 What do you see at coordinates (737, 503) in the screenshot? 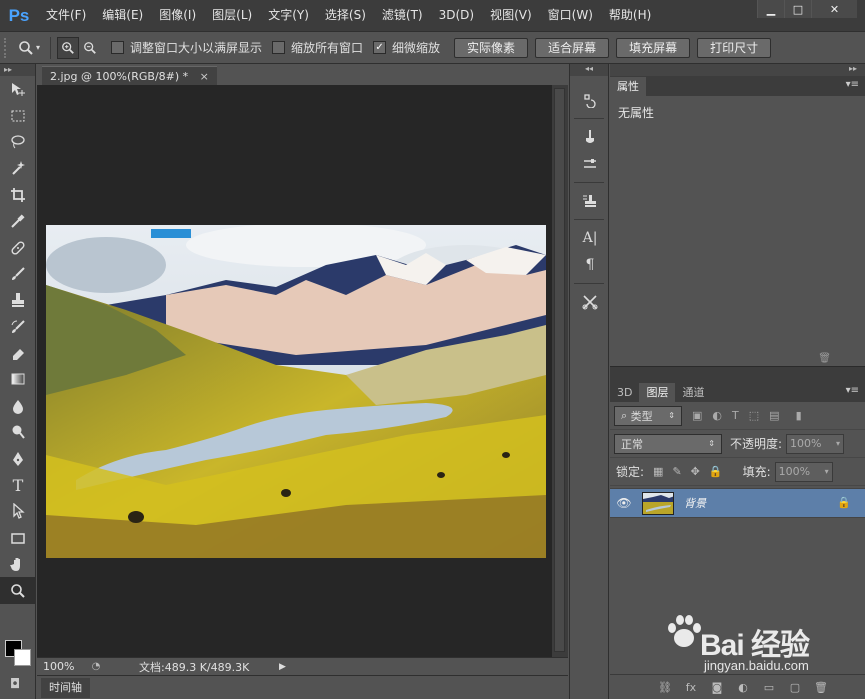
I see `layer-row: 👁 背景 🔒` at bounding box center [737, 503].